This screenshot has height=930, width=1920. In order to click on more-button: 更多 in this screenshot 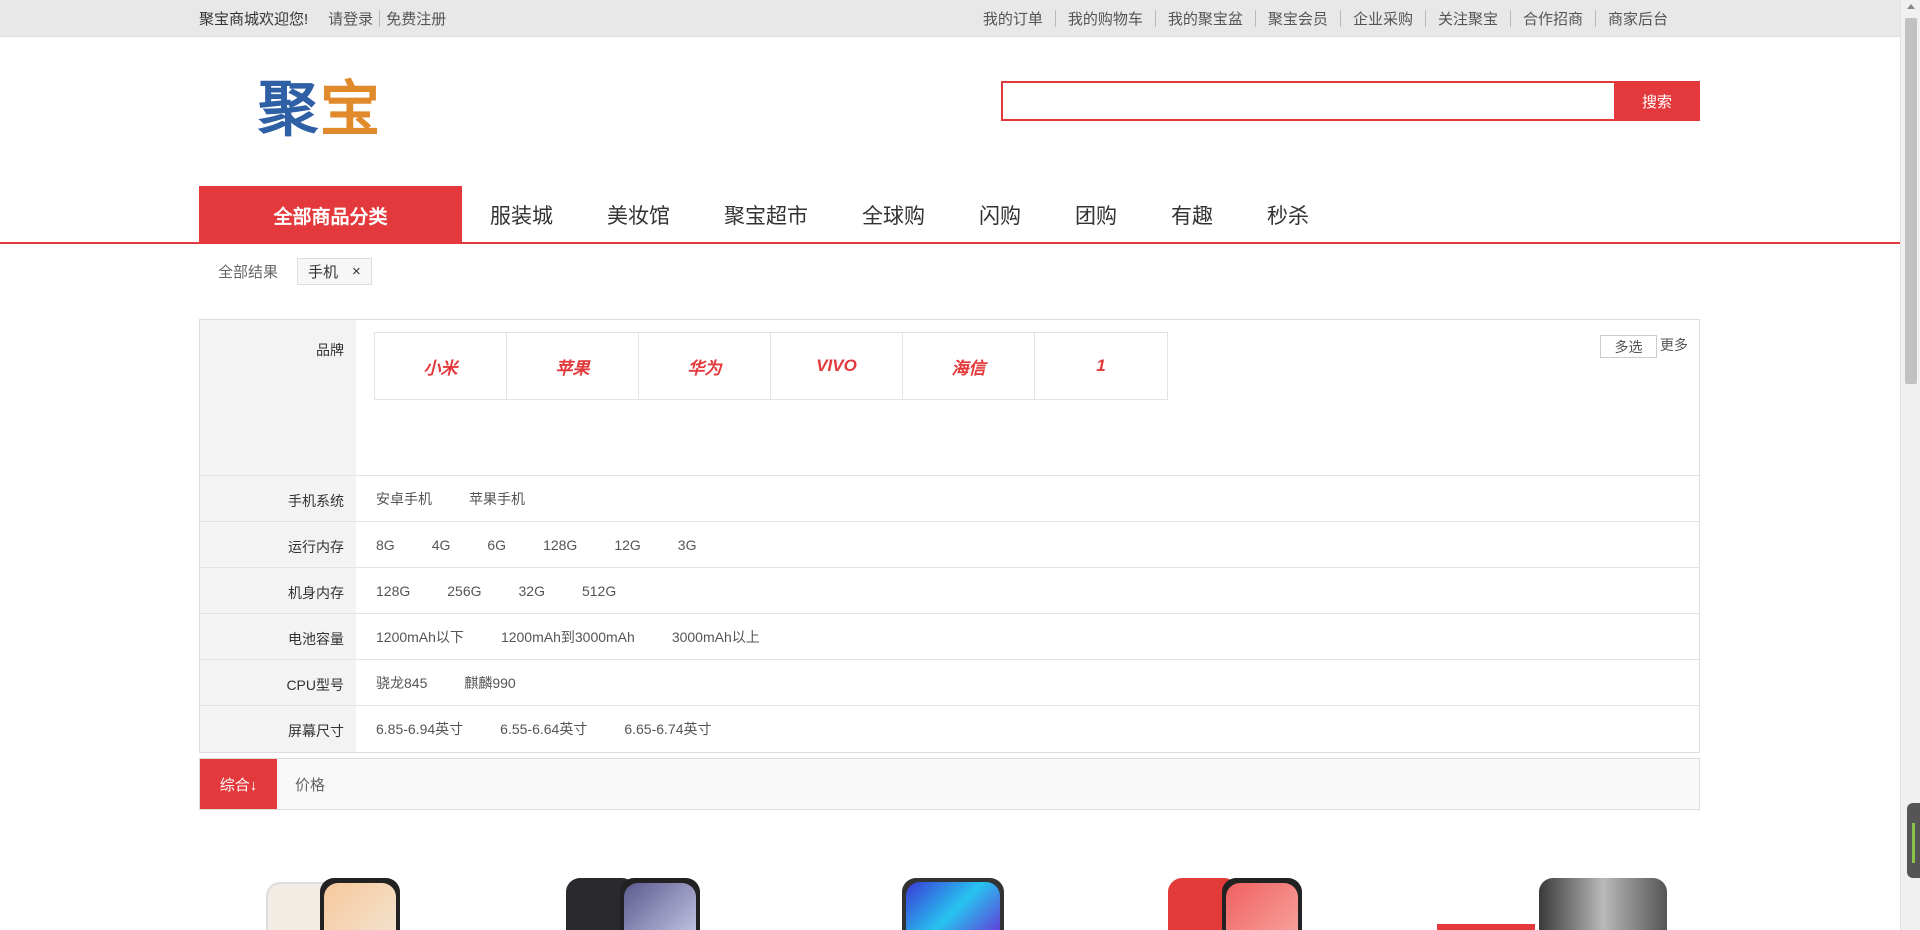, I will do `click(1674, 345)`.